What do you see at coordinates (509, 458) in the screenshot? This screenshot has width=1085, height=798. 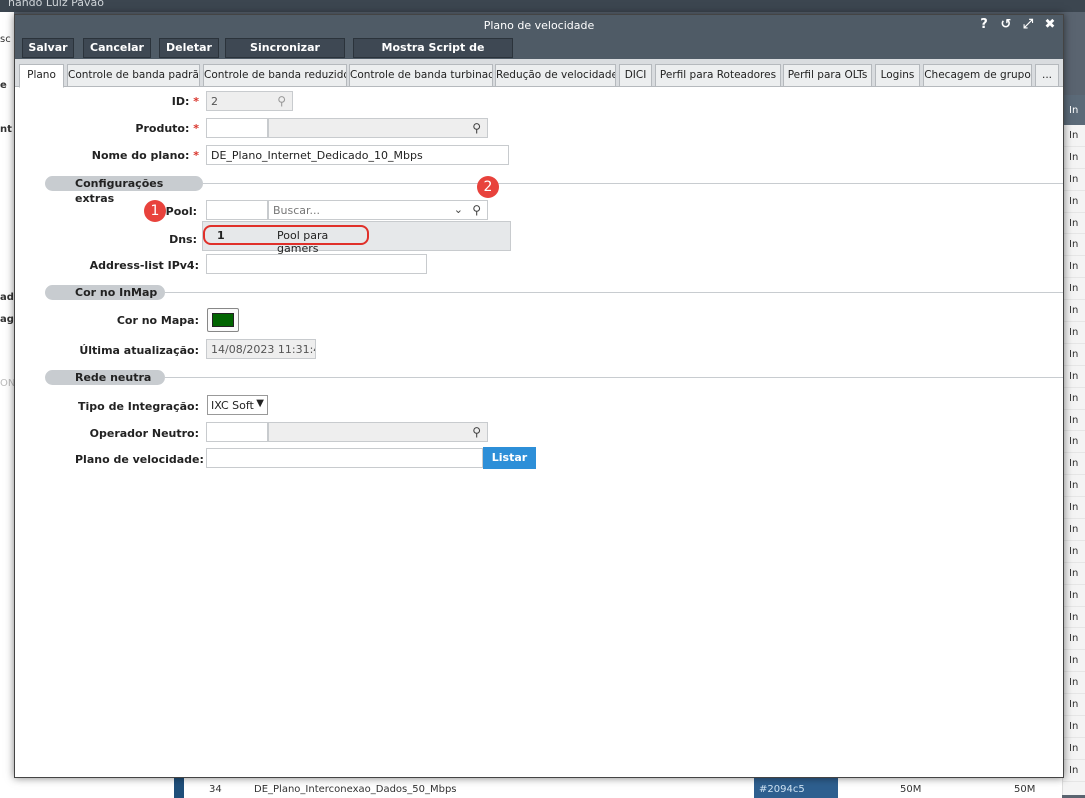 I see `listar-button: Listar` at bounding box center [509, 458].